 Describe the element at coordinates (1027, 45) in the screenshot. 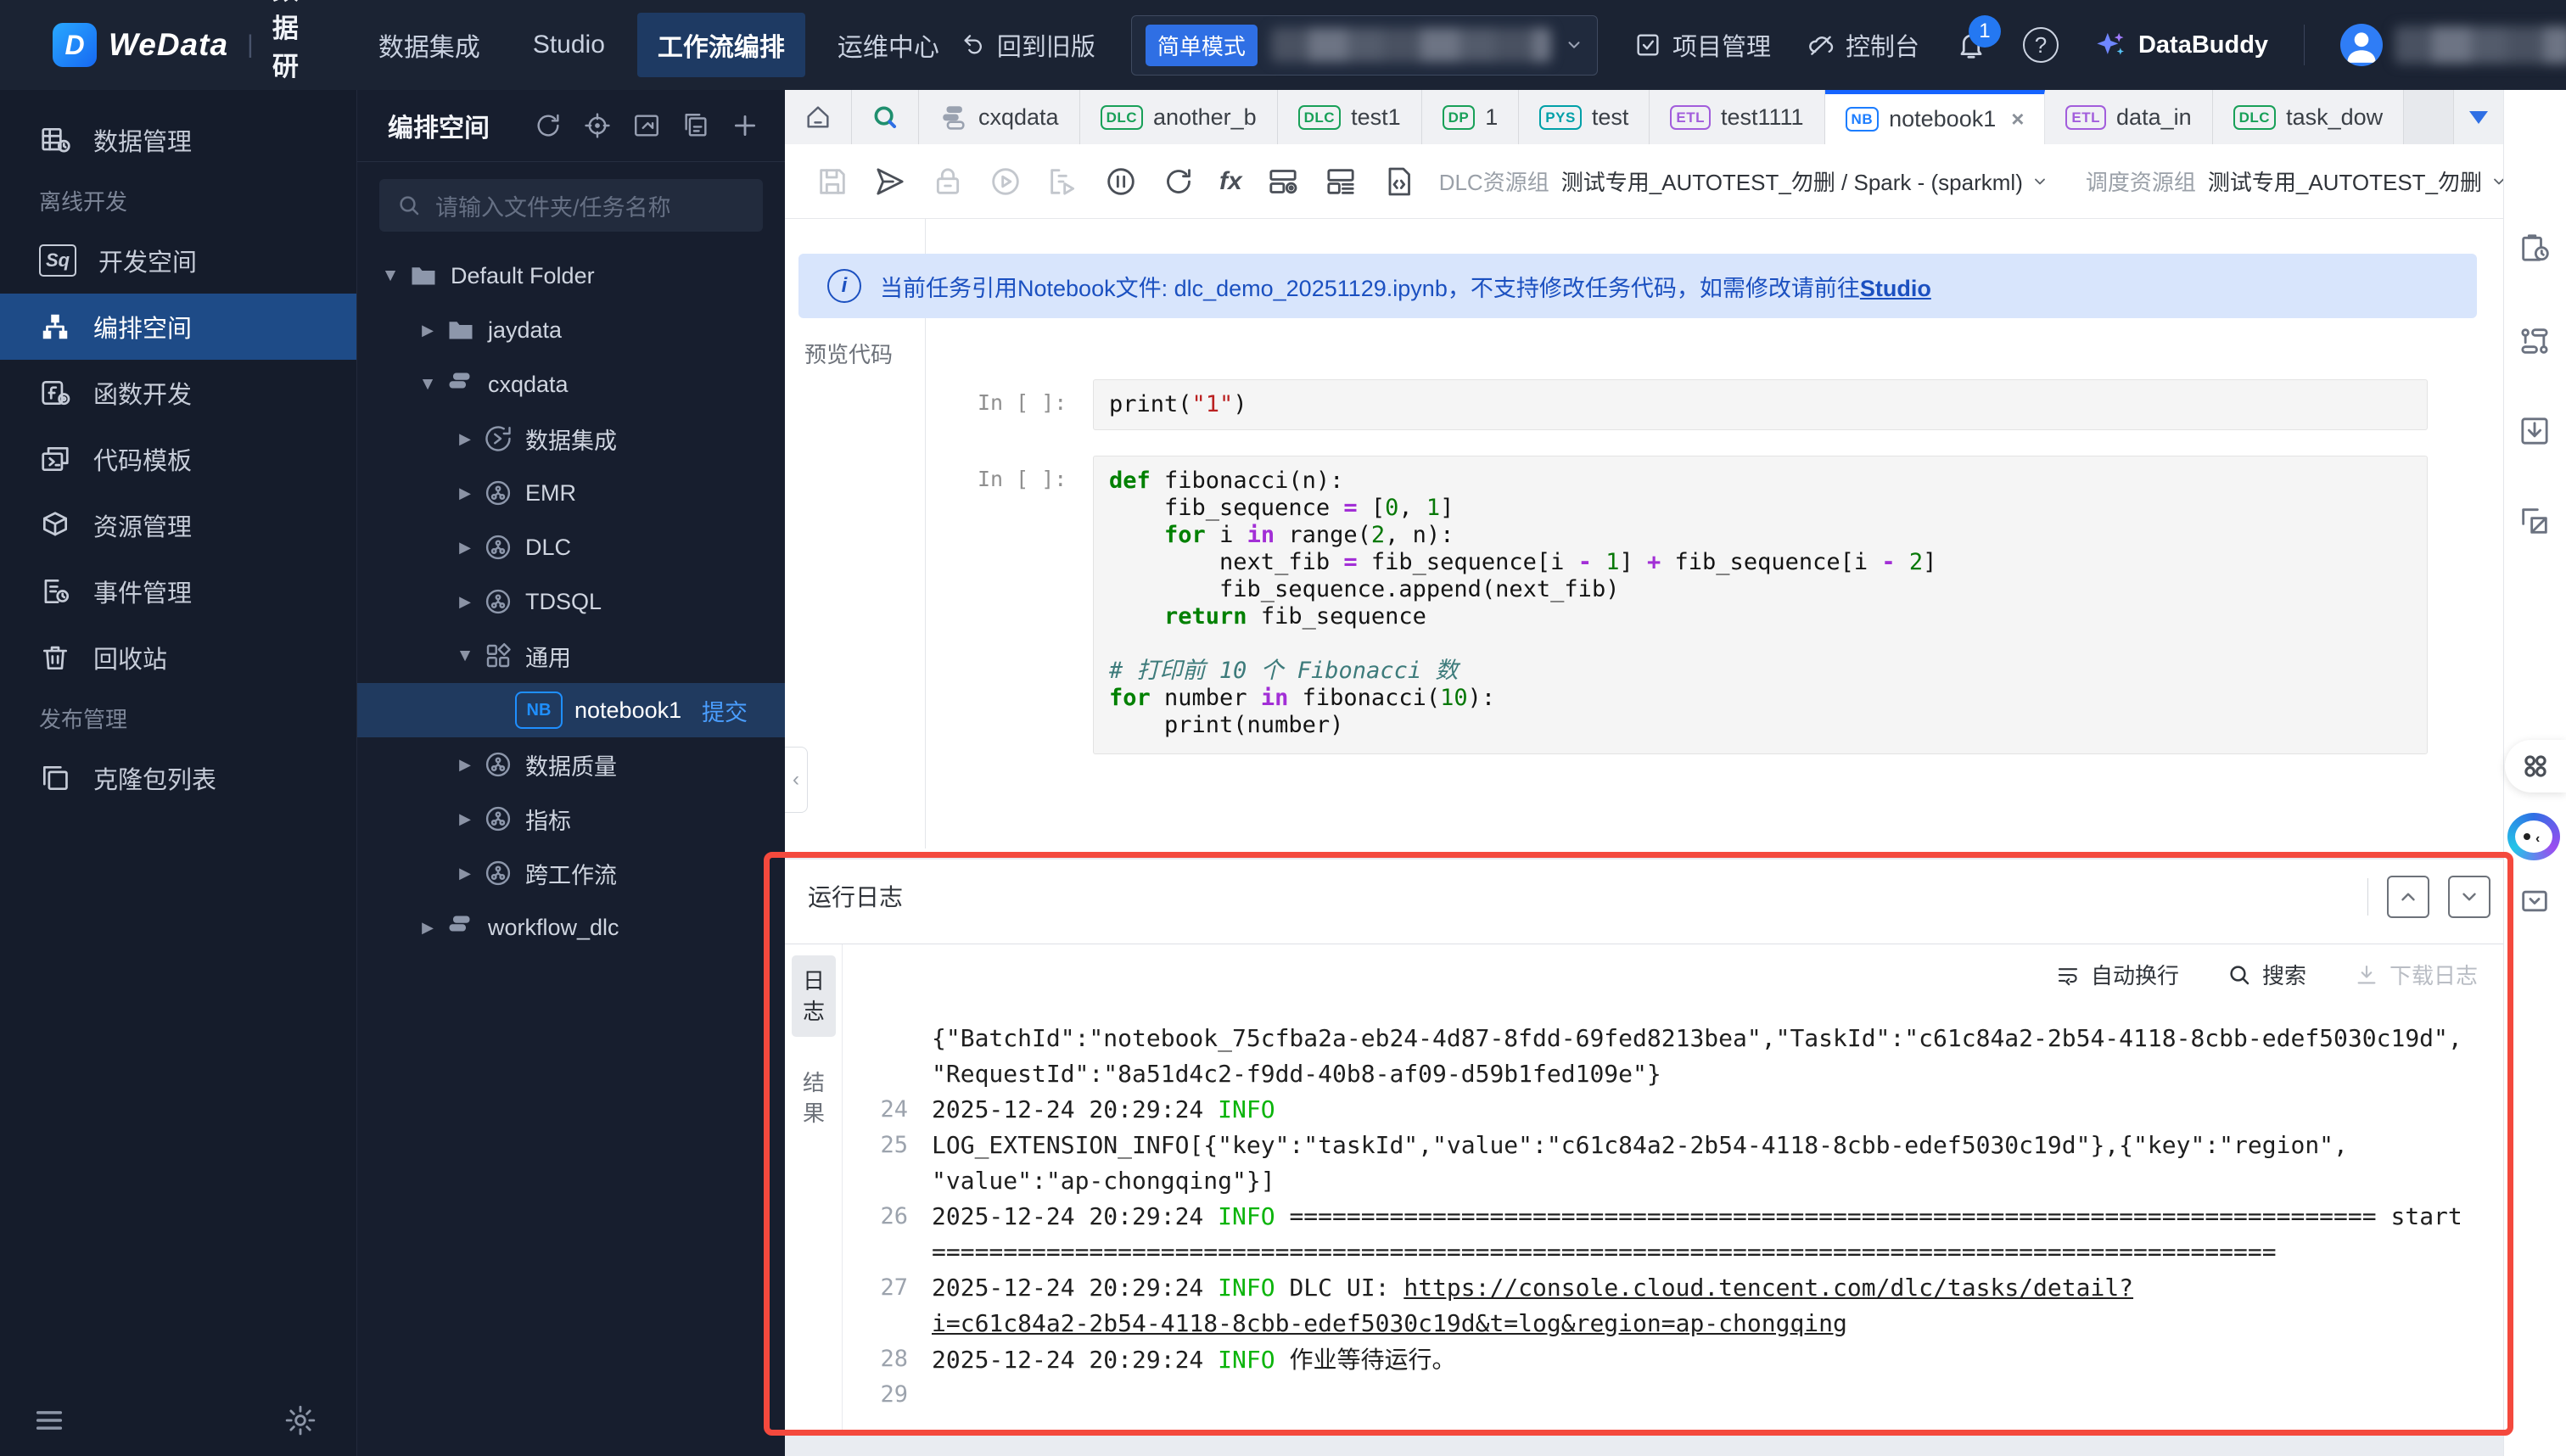

I see `back-to-old-version-button: 回到旧版` at that location.